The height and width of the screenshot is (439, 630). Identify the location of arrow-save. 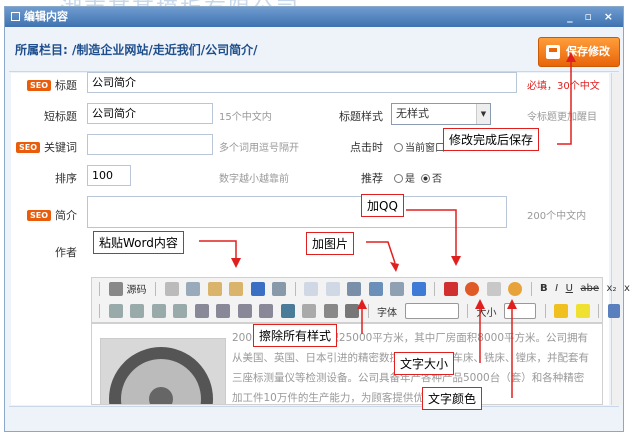
(564, 102).